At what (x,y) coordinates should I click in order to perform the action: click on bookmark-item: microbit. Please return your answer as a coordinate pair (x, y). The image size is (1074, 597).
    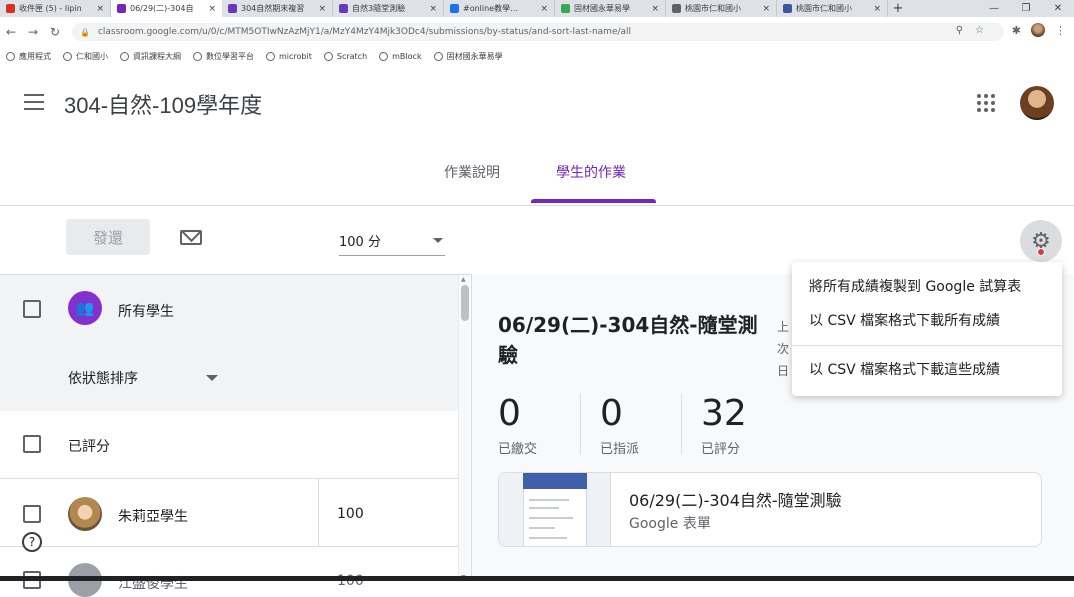
    Looking at the image, I should click on (289, 56).